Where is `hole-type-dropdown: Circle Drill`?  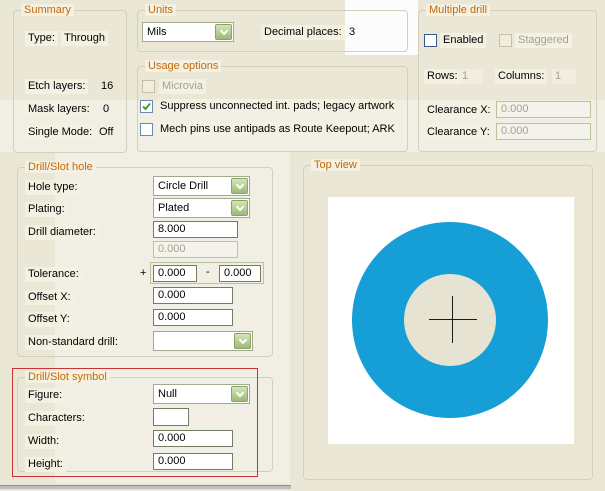 hole-type-dropdown: Circle Drill is located at coordinates (201, 186).